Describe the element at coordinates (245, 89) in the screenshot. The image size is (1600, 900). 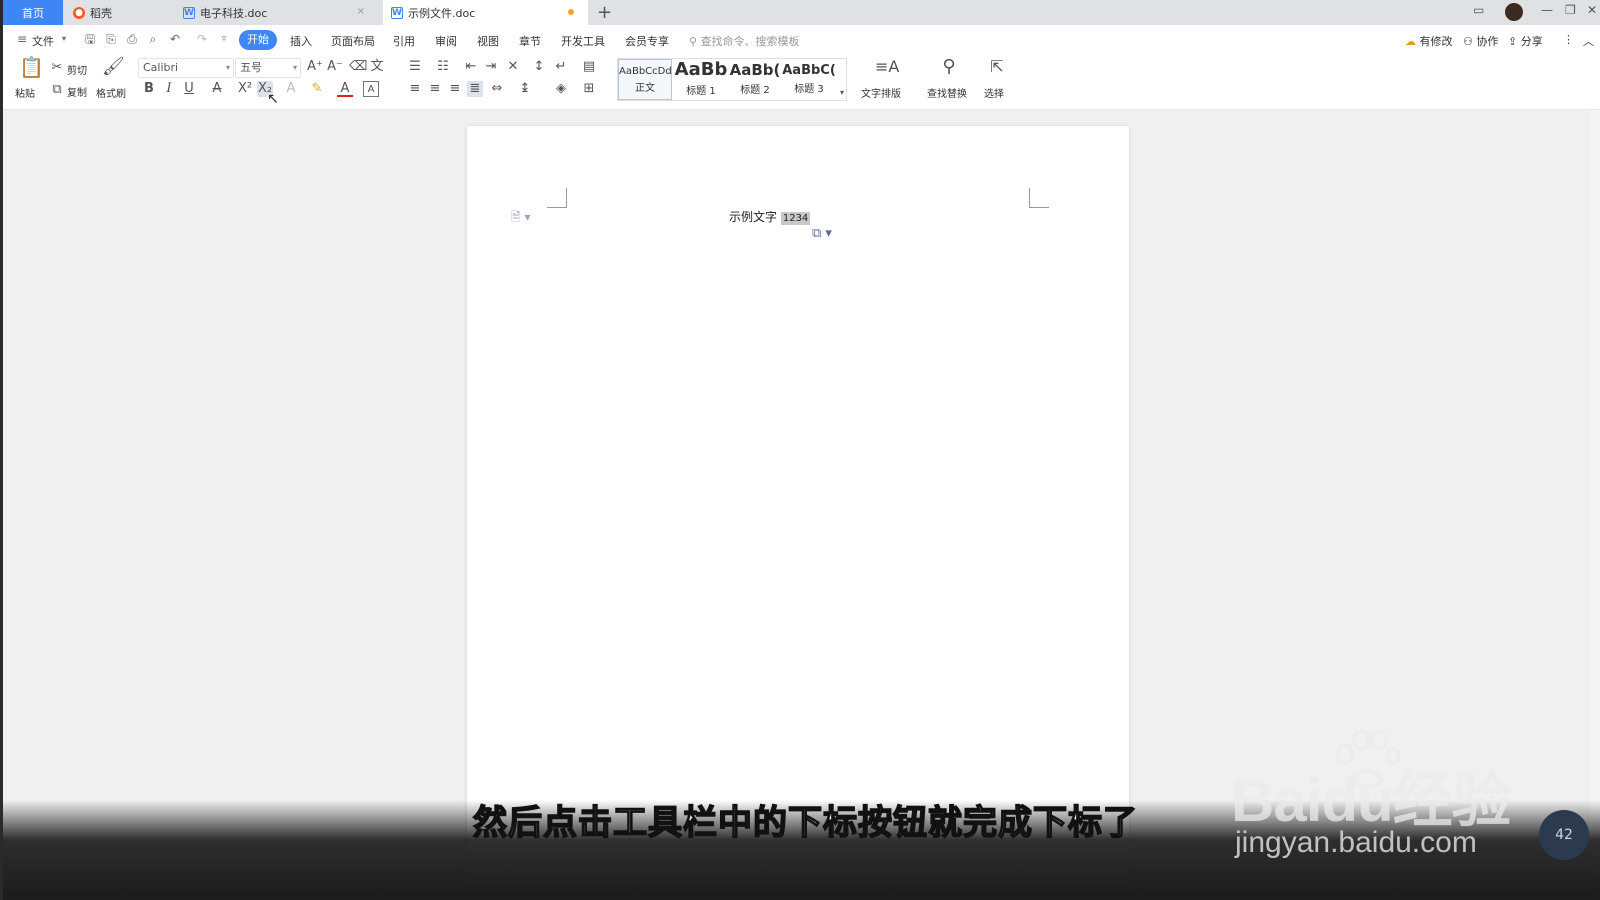
I see `superscript-icon: X²` at that location.